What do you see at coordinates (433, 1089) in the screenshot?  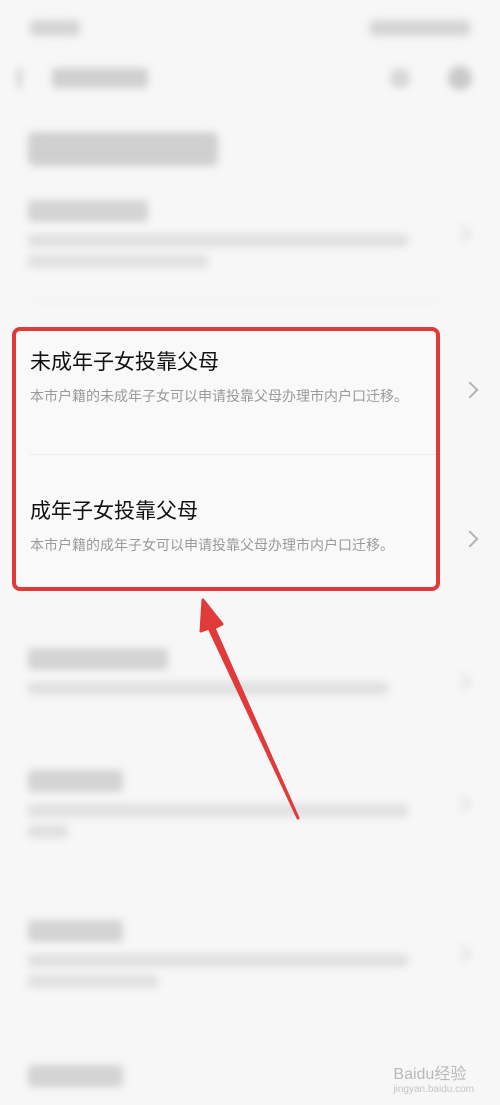 I see `watermark-url: jingyan.baidu.com` at bounding box center [433, 1089].